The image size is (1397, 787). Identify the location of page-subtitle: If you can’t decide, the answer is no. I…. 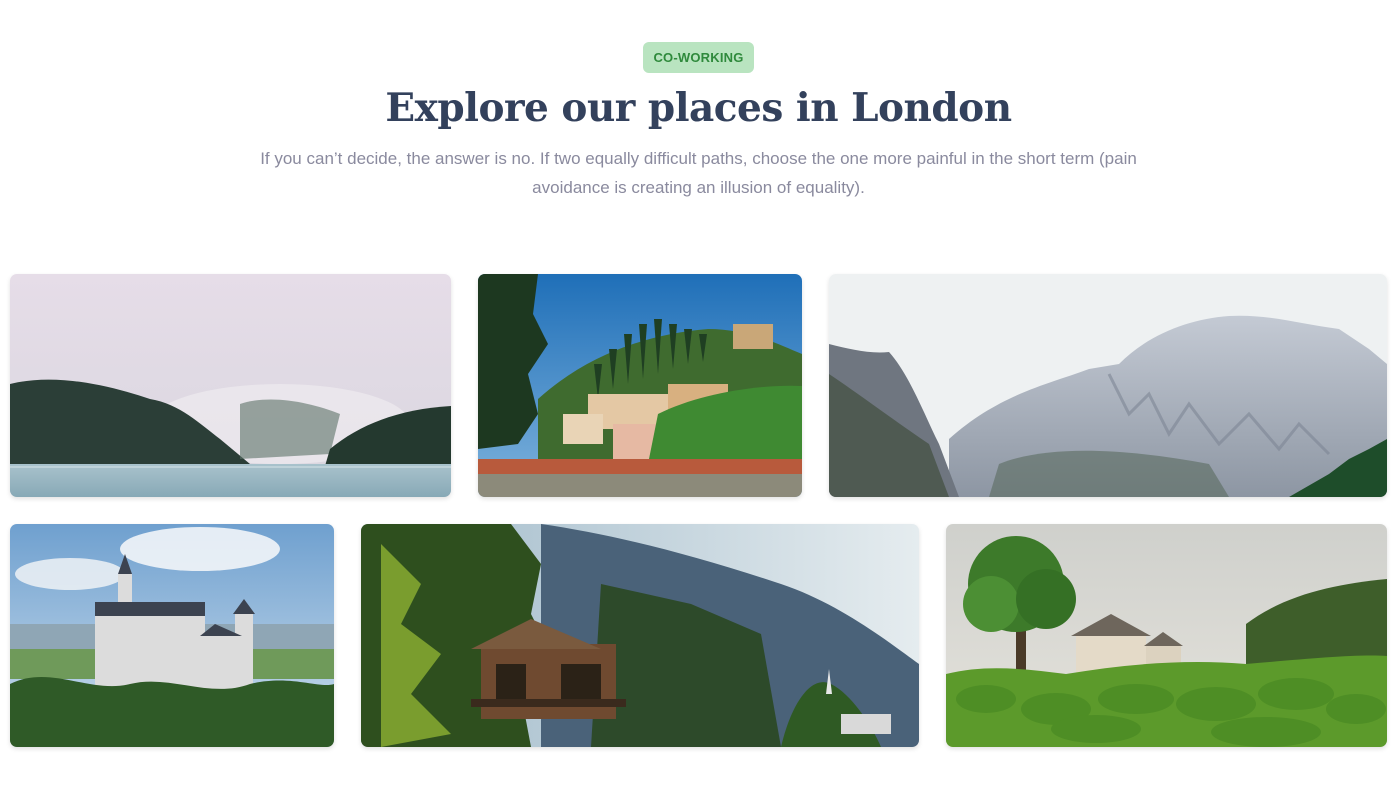
(698, 173).